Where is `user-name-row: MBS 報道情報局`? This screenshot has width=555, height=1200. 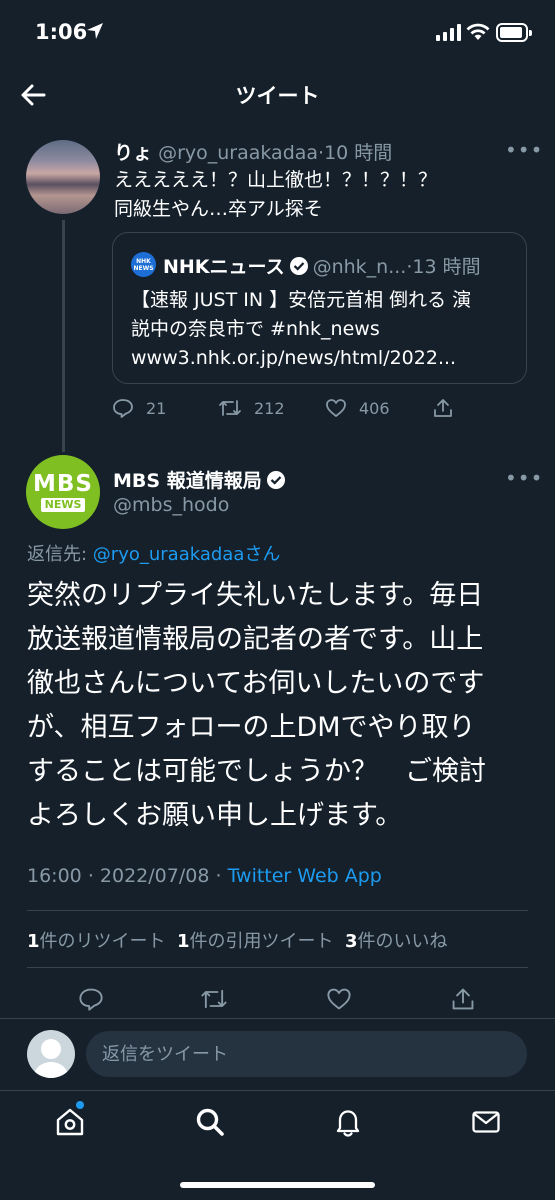
user-name-row: MBS 報道情報局 is located at coordinates (201, 479).